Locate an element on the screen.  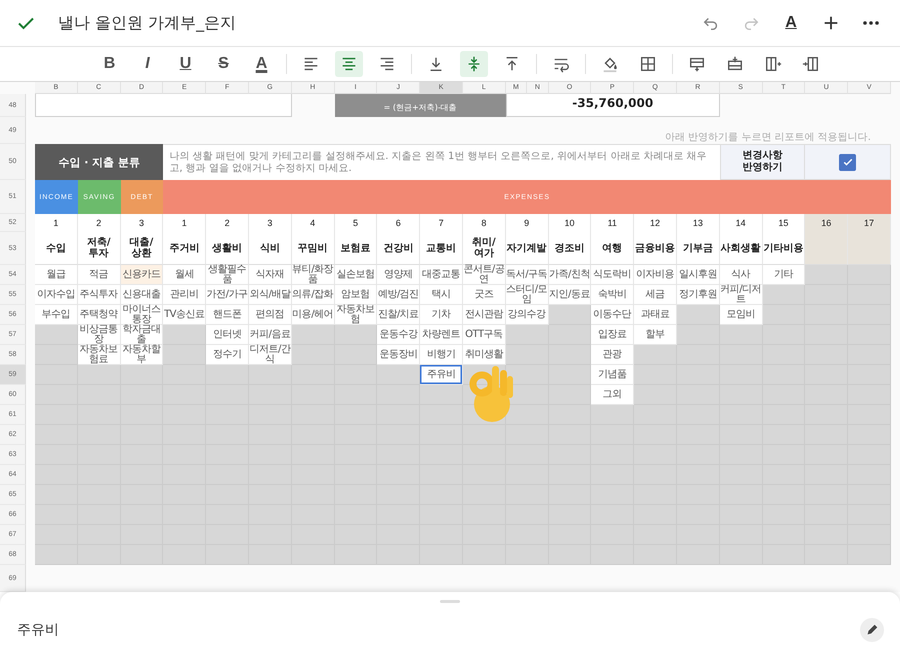
table-cell: 입장료 is located at coordinates (612, 335).